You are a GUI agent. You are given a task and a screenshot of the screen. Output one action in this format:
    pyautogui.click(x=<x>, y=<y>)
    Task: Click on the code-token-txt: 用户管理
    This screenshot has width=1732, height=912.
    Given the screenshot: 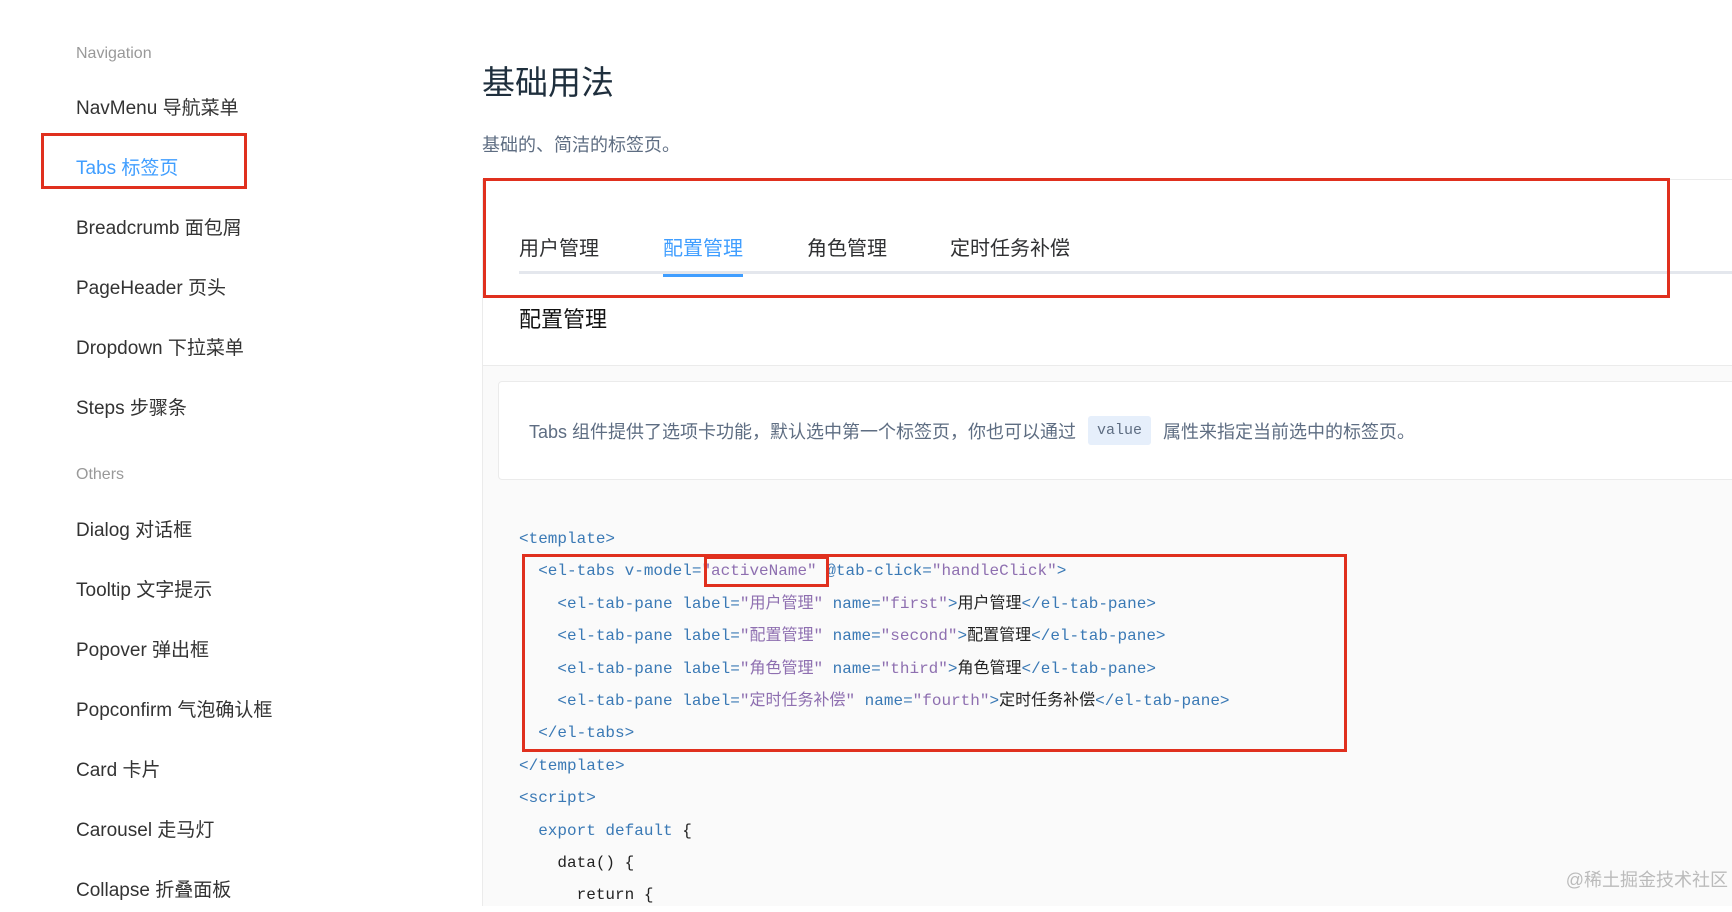 What is the action you would take?
    pyautogui.click(x=989, y=603)
    